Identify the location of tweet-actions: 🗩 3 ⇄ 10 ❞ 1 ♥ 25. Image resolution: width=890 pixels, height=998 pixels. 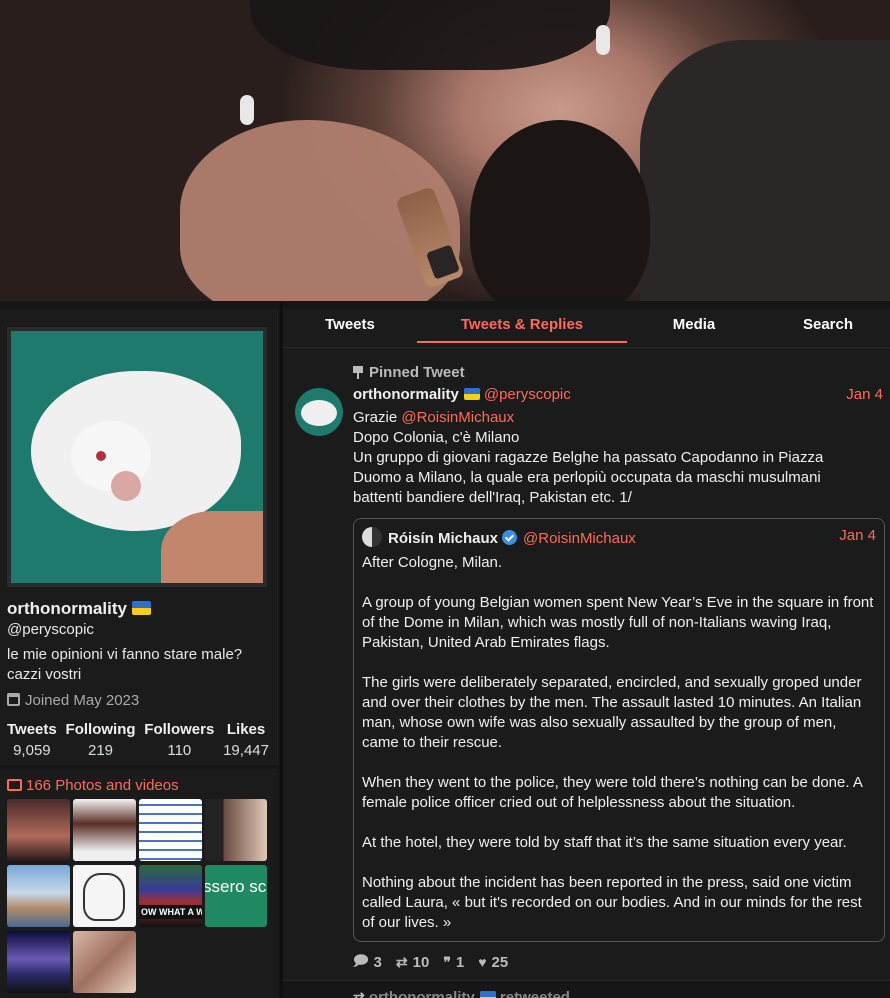
(430, 962).